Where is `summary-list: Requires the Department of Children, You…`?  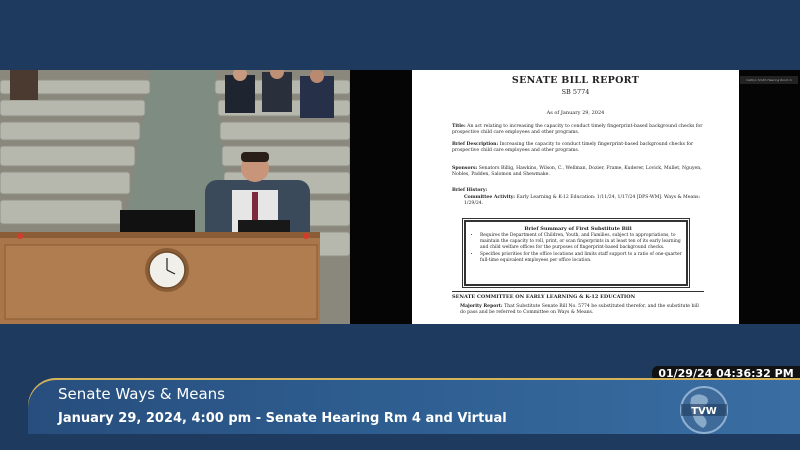 summary-list: Requires the Department of Children, You… is located at coordinates (580, 249).